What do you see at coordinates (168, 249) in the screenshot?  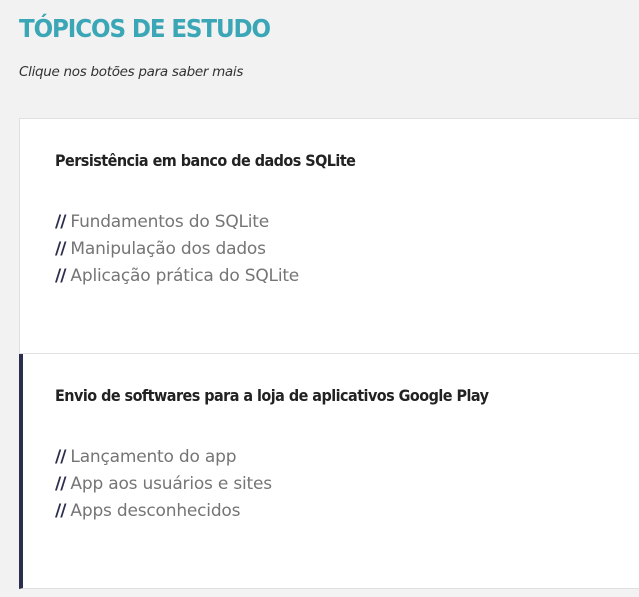 I see `topic-item-label: Manipulação dos dados` at bounding box center [168, 249].